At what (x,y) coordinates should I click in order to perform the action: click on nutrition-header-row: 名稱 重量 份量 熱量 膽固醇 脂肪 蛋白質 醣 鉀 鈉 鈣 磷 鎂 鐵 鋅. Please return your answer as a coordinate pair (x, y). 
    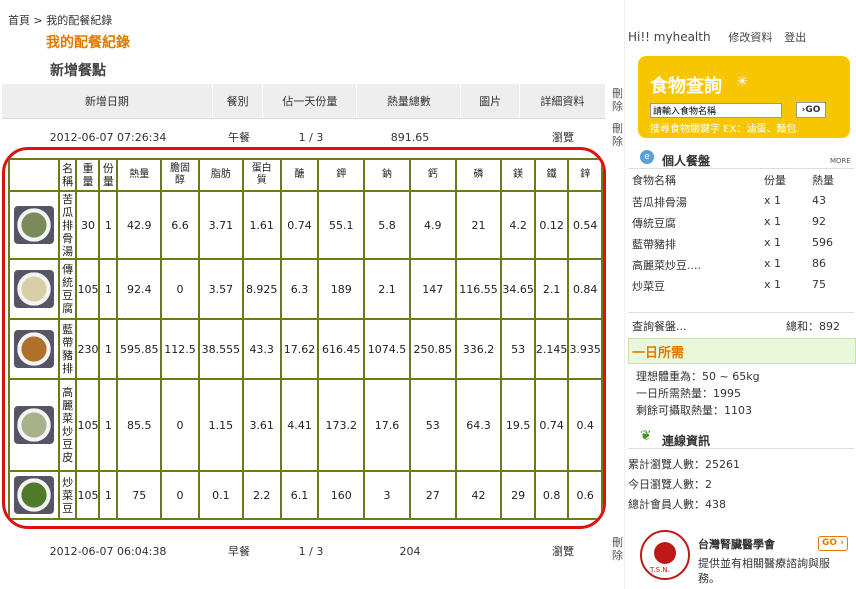
    Looking at the image, I should click on (305, 175).